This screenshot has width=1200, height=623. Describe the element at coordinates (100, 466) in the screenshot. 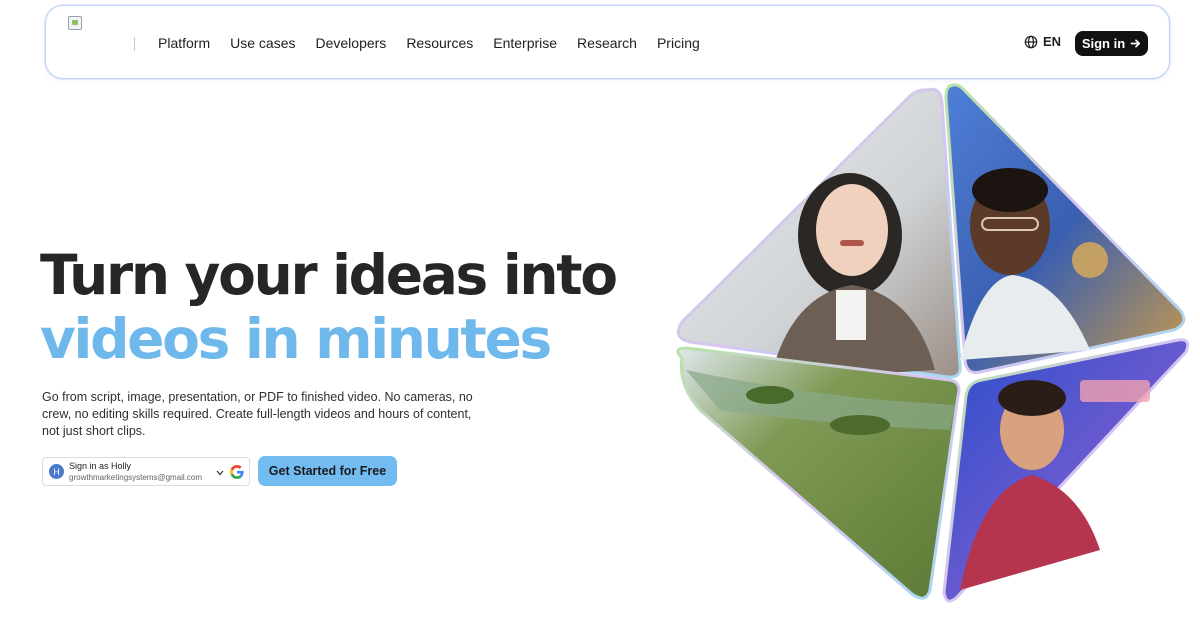

I see `signin-as-name: Sign in as Holly` at that location.